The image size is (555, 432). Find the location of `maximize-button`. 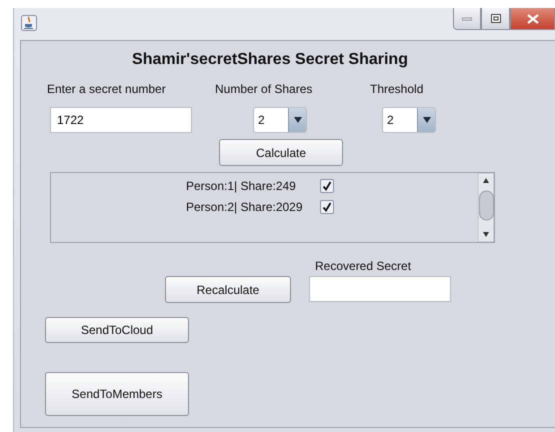

maximize-button is located at coordinates (495, 19).